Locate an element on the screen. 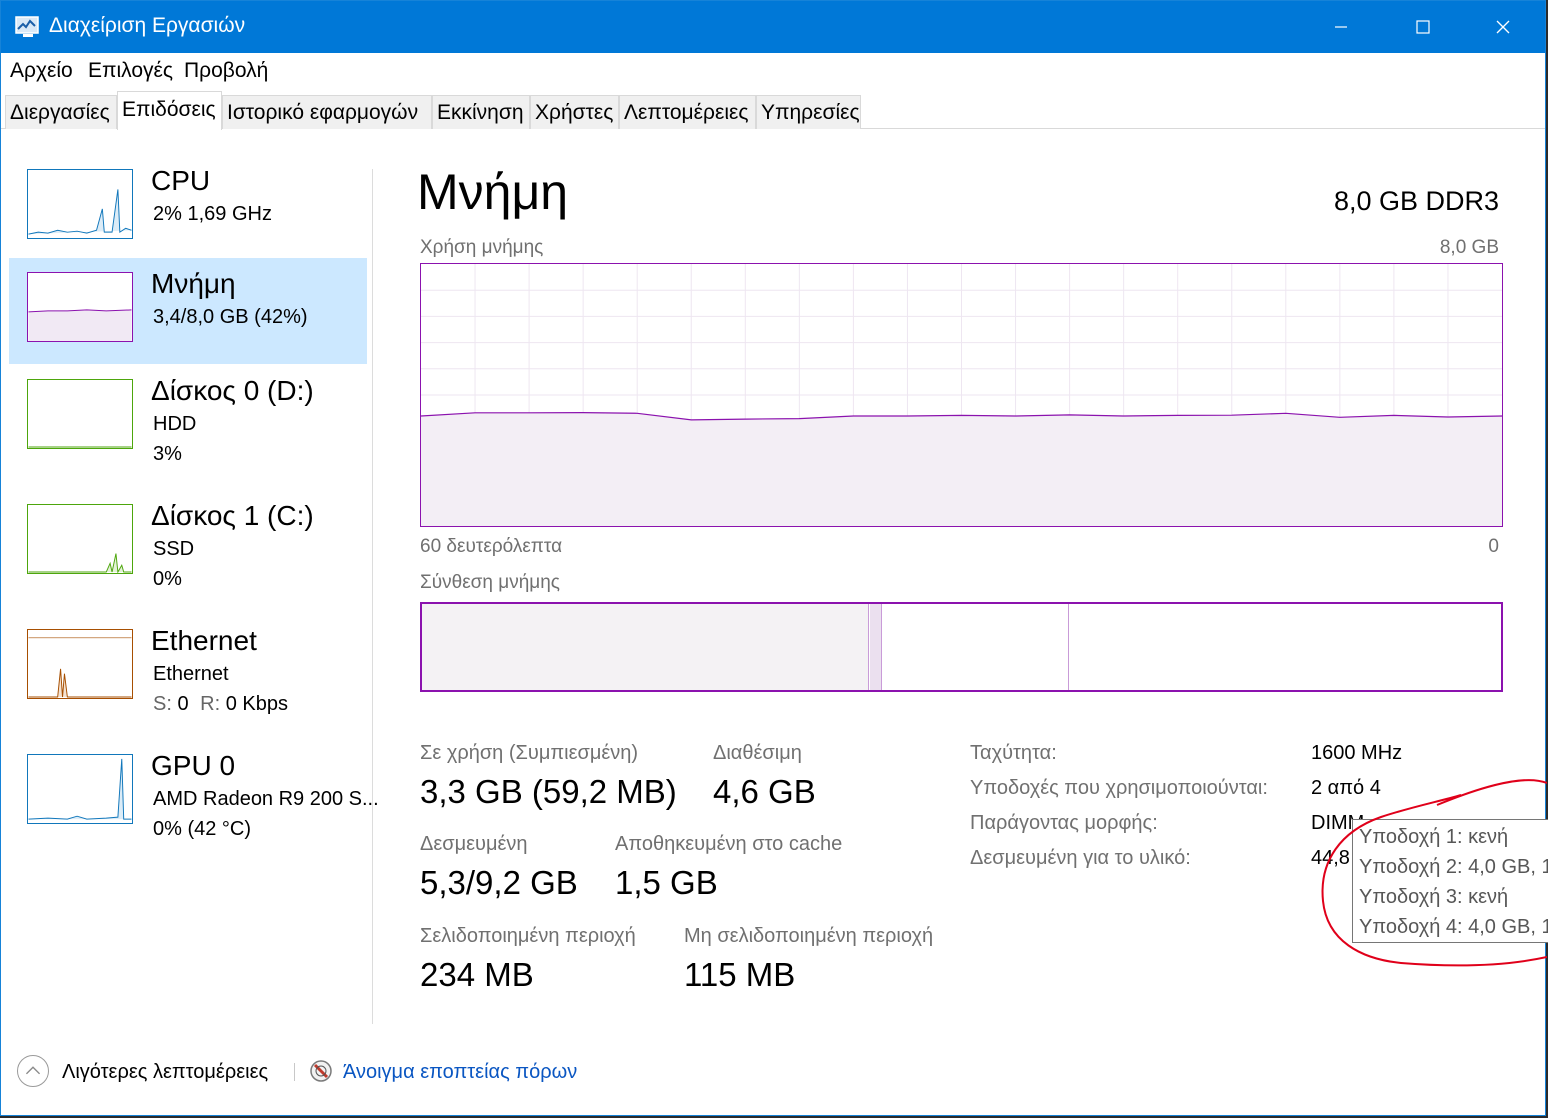  memory-composition-bar is located at coordinates (961, 647).